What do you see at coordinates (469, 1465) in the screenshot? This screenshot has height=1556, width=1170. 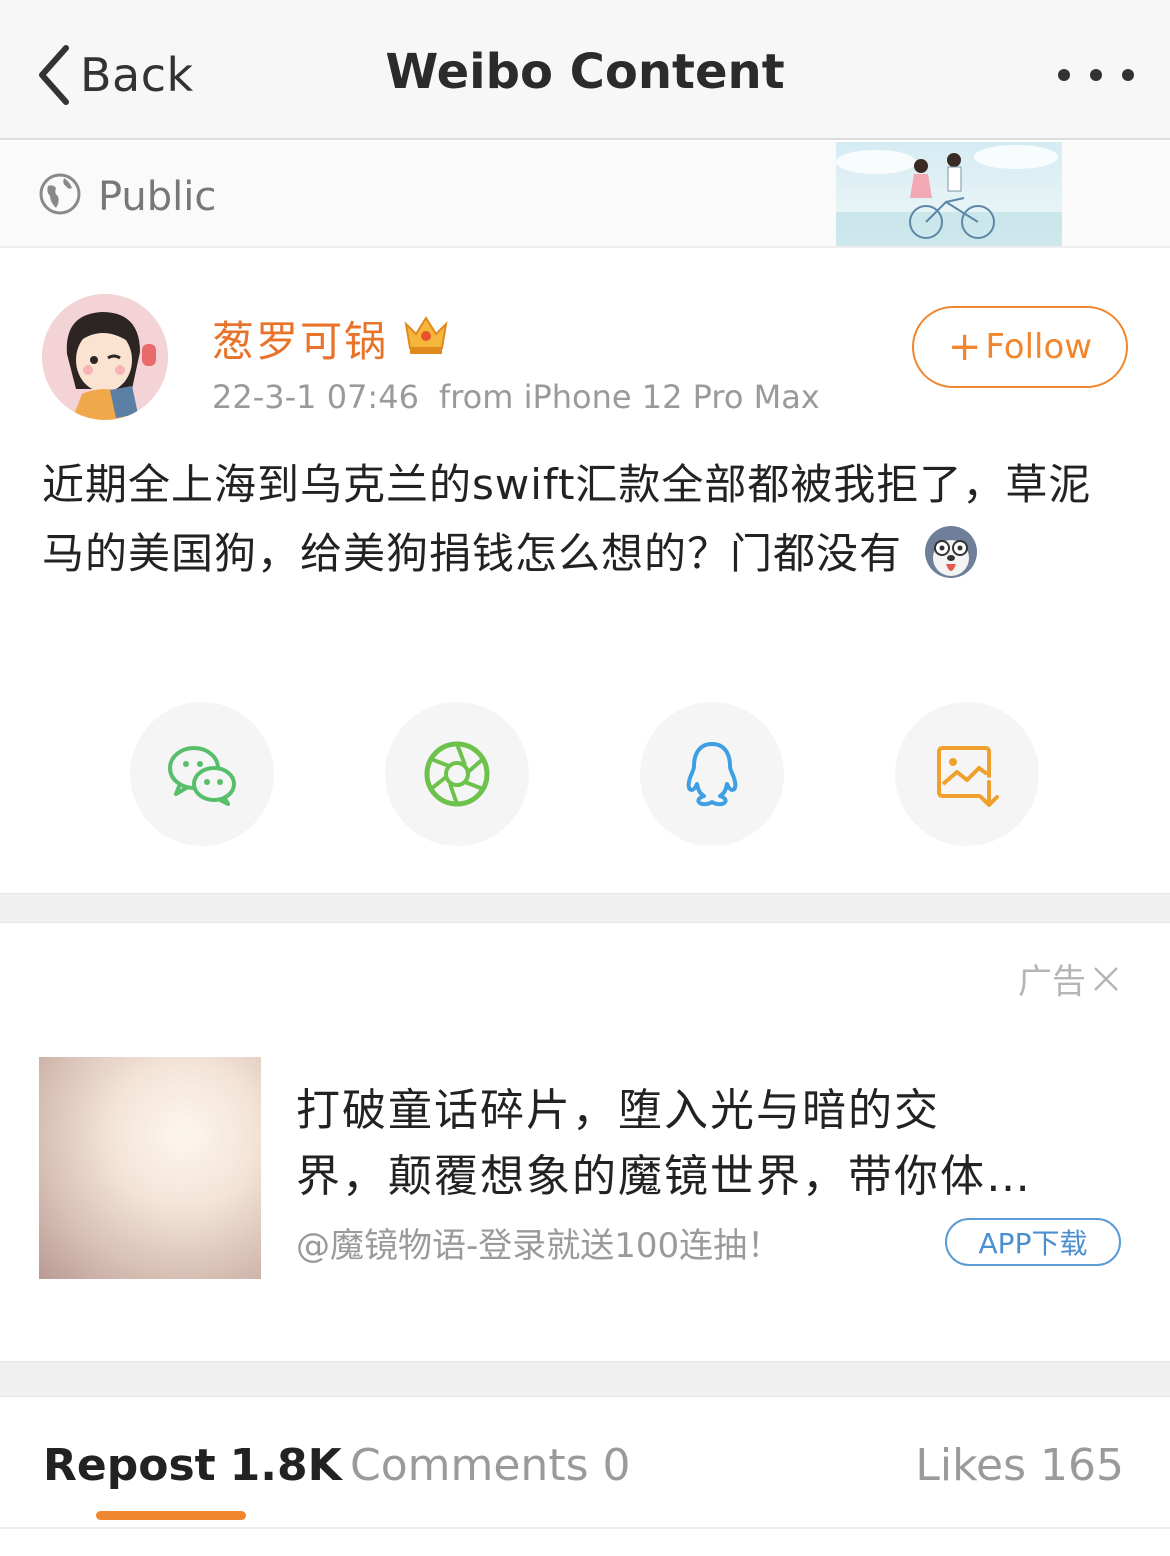 I see `tab-comments-label: Comments` at bounding box center [469, 1465].